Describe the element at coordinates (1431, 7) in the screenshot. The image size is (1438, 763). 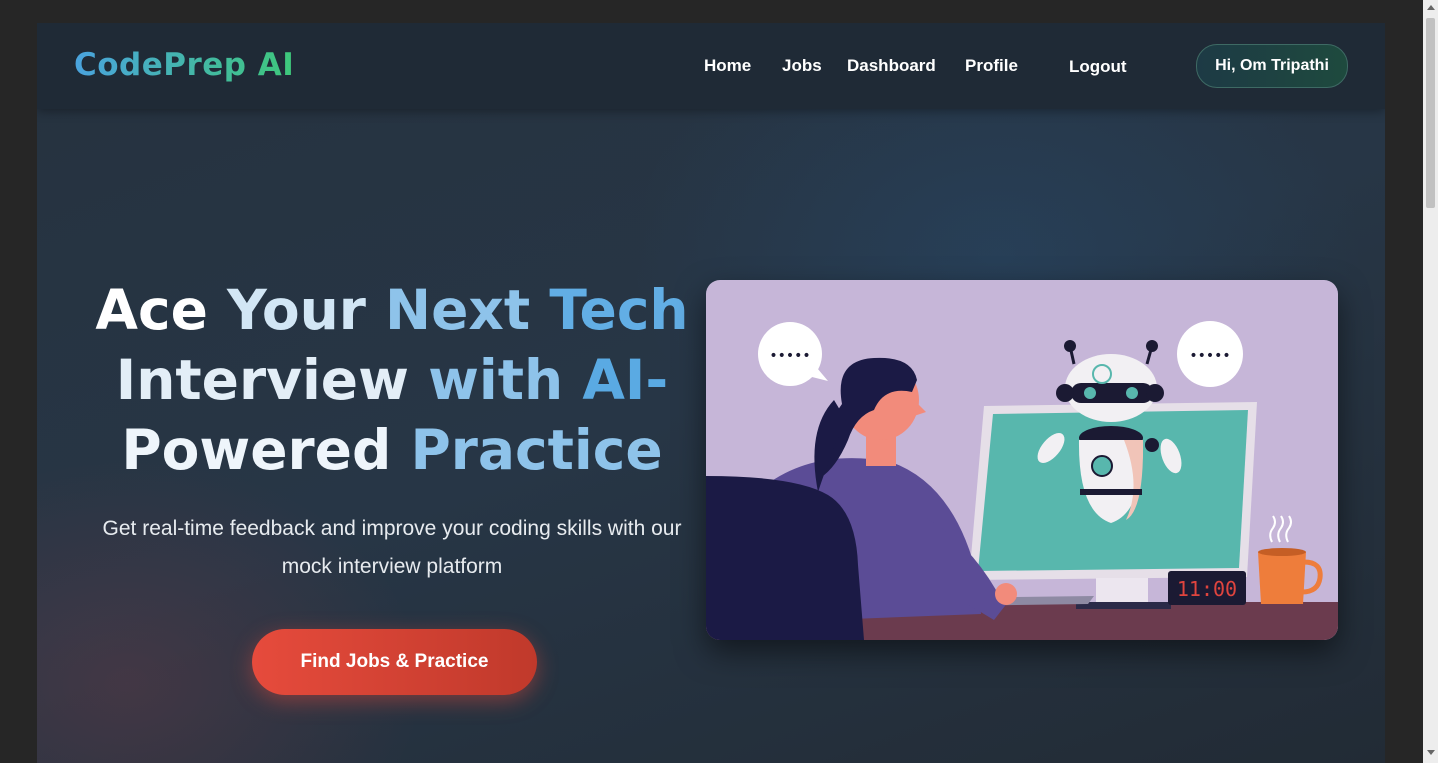
I see `scroll-up-arrow-icon` at that location.